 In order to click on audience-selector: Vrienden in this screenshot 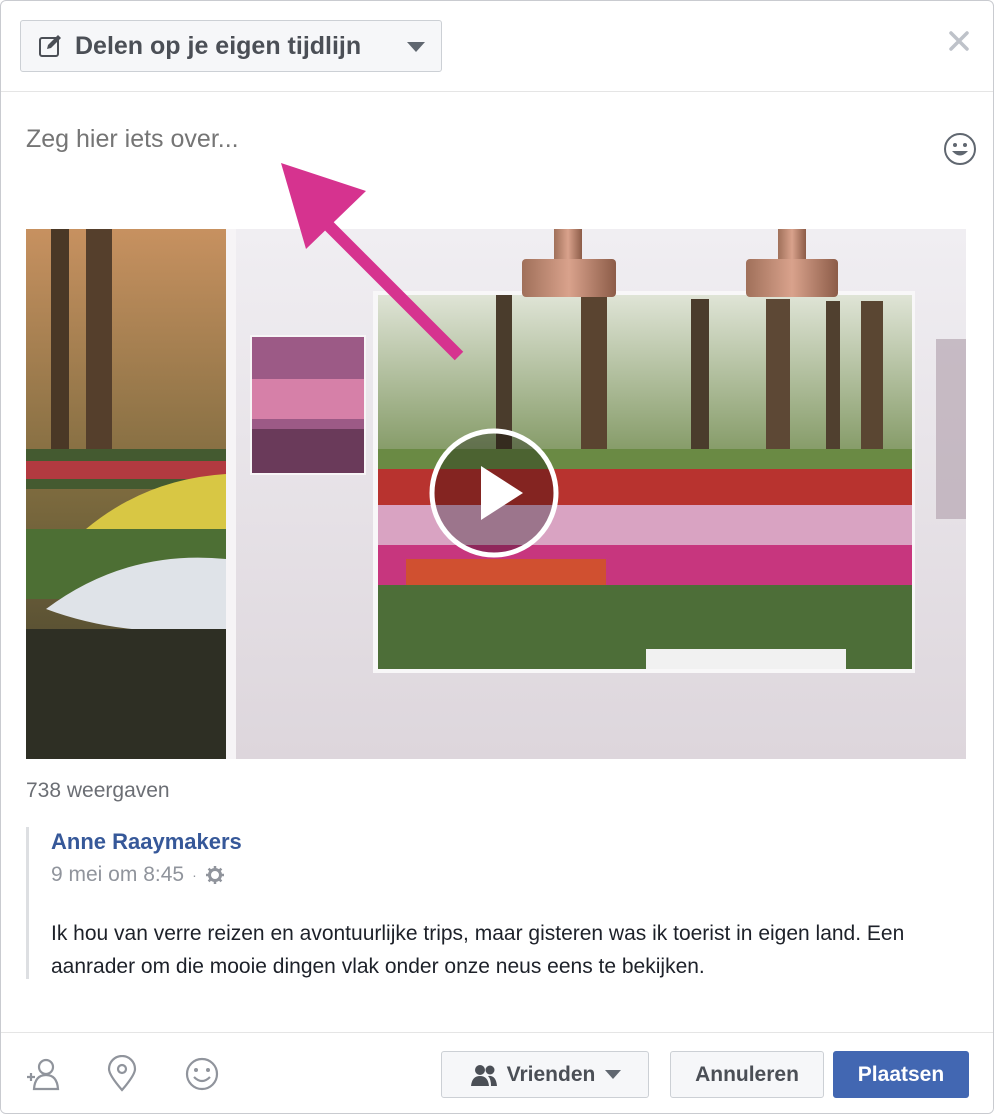, I will do `click(545, 1074)`.